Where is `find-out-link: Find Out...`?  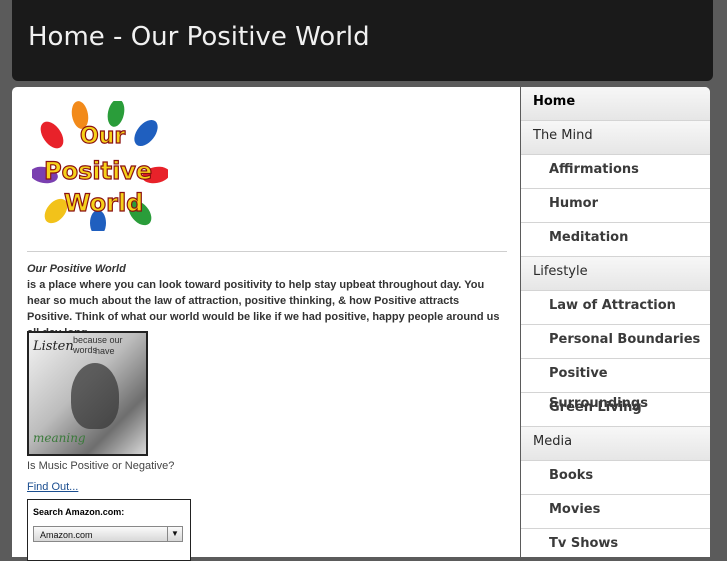 find-out-link: Find Out... is located at coordinates (52, 487).